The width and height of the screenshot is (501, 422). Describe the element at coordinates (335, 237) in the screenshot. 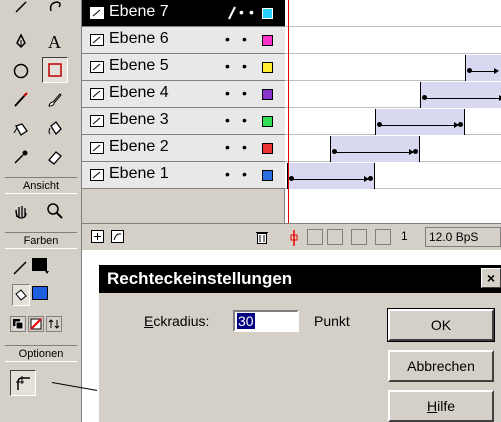

I see `onion-skin-outlines-icon` at that location.